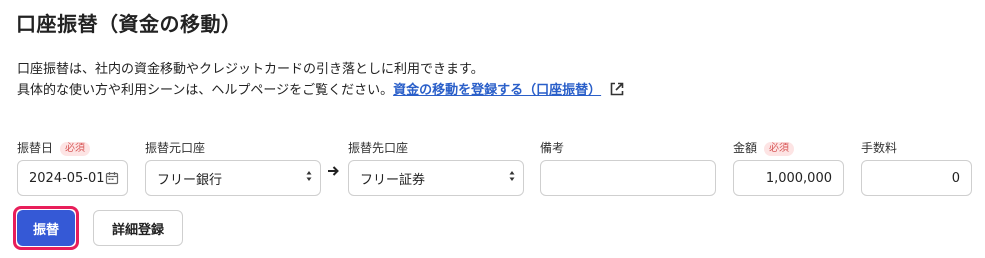 This screenshot has height=258, width=985. I want to click on external-link-icon, so click(617, 92).